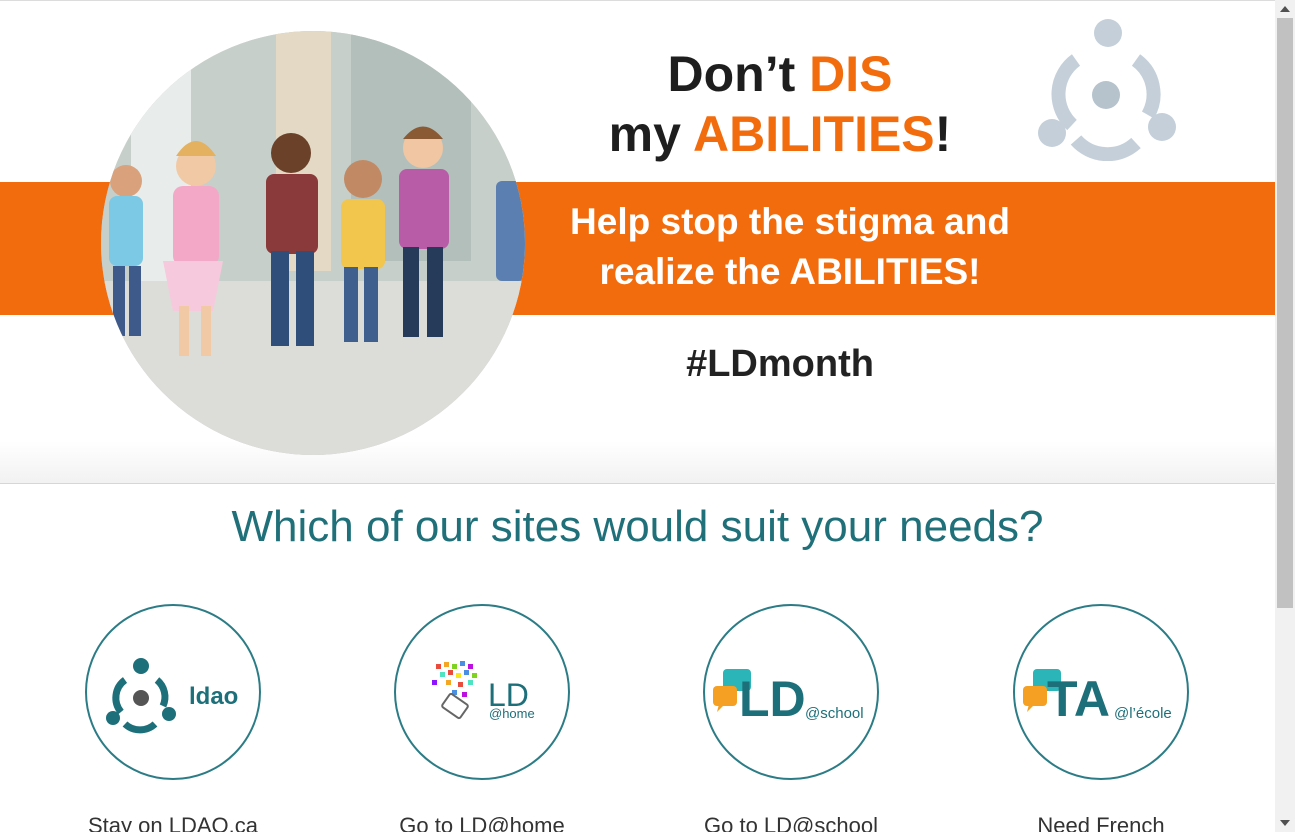 The width and height of the screenshot is (1295, 832). I want to click on headline-line1: Don’t DIS, so click(780, 74).